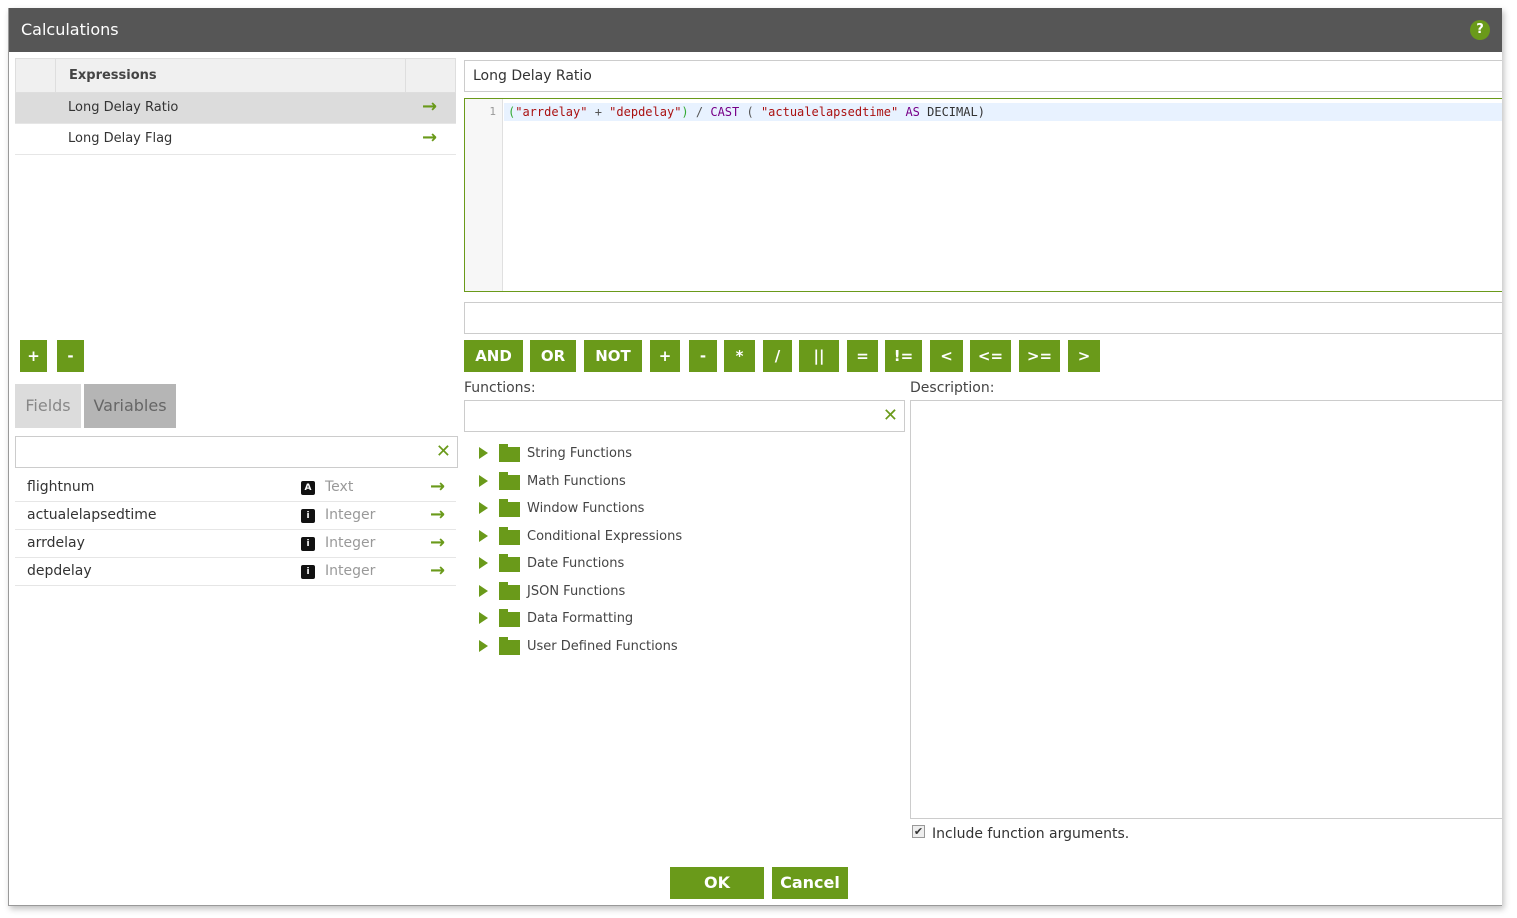 This screenshot has width=1517, height=918. Describe the element at coordinates (983, 76) in the screenshot. I see `expression-name-input: Long Delay Ratio` at that location.